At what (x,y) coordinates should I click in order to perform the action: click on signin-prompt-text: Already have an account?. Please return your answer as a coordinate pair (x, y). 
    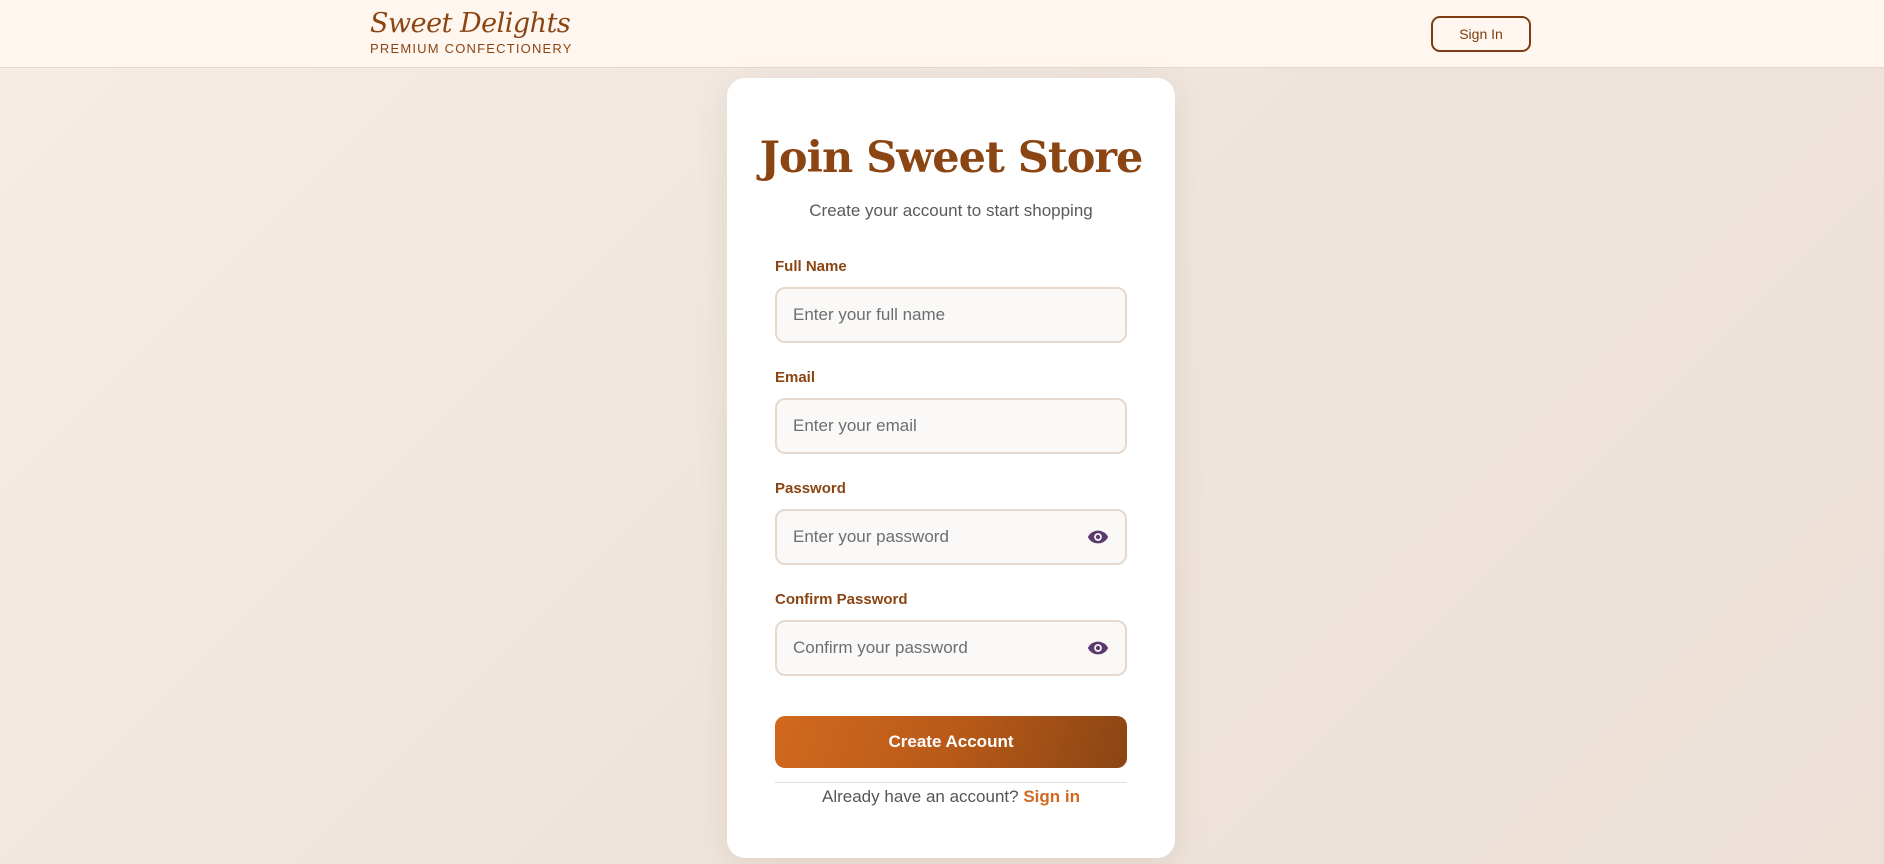
    Looking at the image, I should click on (920, 796).